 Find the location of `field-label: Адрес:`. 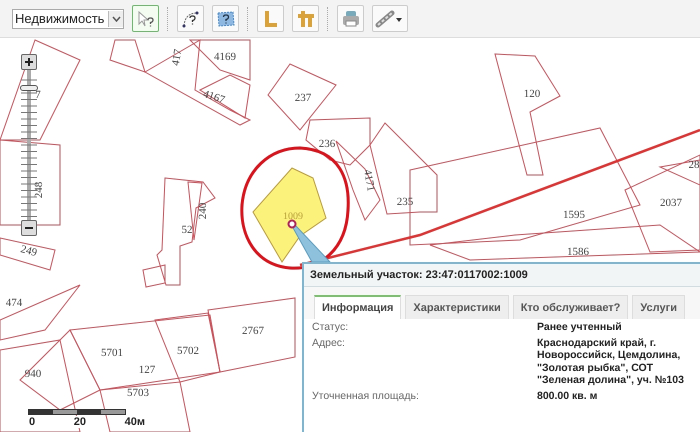

field-label: Адрес: is located at coordinates (329, 343).